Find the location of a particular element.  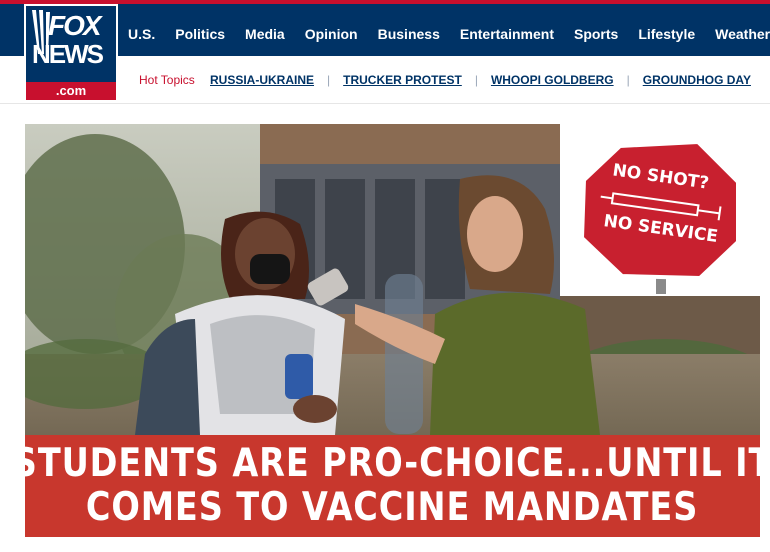

logo-fox-text: FOX is located at coordinates (75, 25).